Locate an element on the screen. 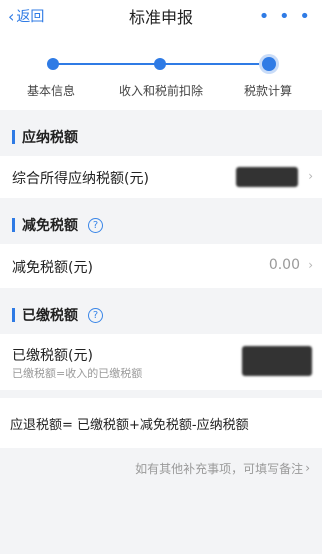 Image resolution: width=322 pixels, height=554 pixels. back-button: ‹ 返回 is located at coordinates (26, 16).